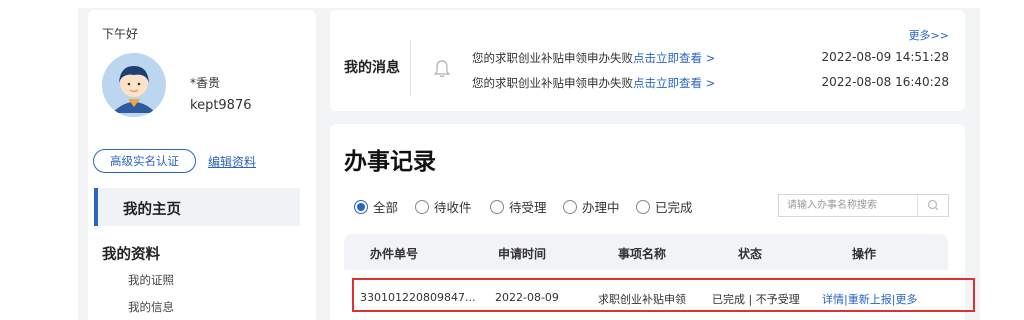 This screenshot has width=1024, height=320. What do you see at coordinates (750, 254) in the screenshot?
I see `column-header: 状态` at bounding box center [750, 254].